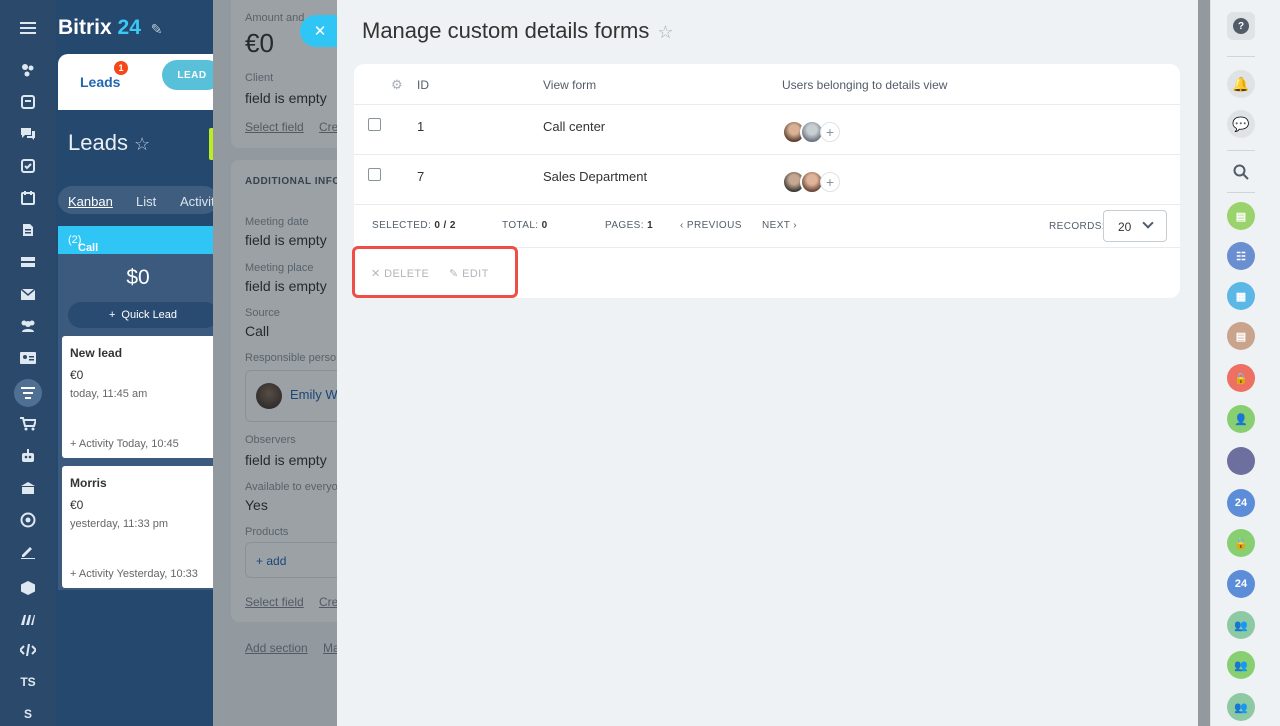 Image resolution: width=1280 pixels, height=726 pixels. I want to click on row-view-form: Call center, so click(574, 126).